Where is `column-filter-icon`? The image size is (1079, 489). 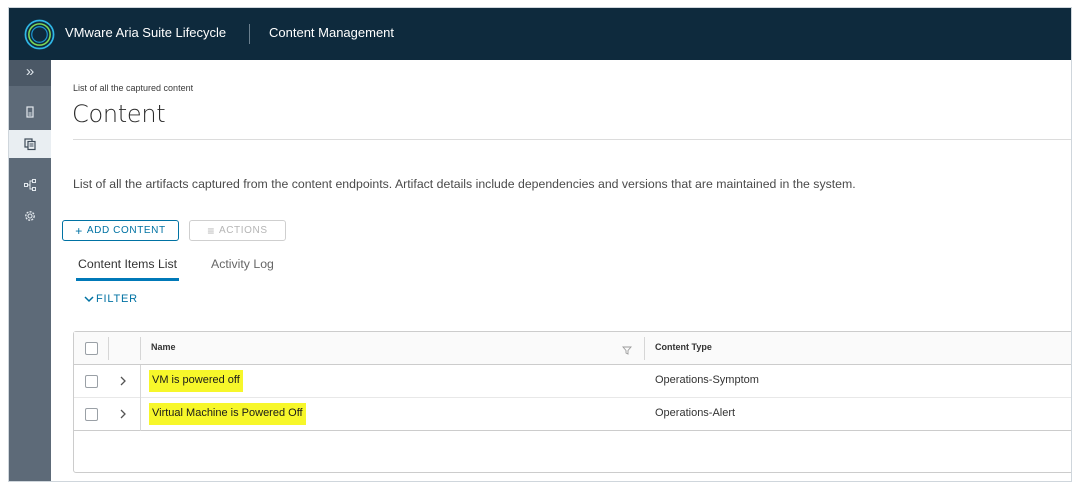 column-filter-icon is located at coordinates (627, 350).